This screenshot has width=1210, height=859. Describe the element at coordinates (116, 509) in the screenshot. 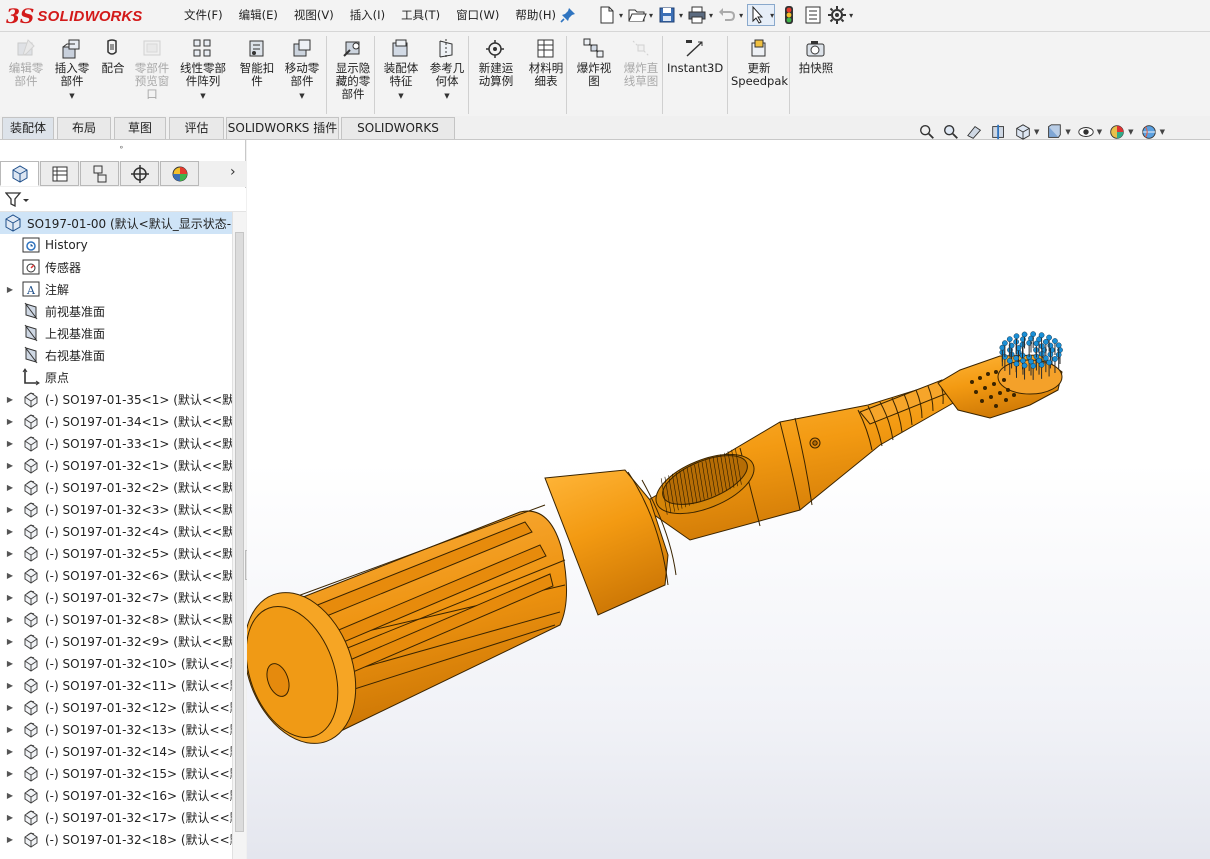

I see `tree-item: ▶ (-) SO197-01-32<3> (默认<<默认>_显示状态 1>)` at that location.